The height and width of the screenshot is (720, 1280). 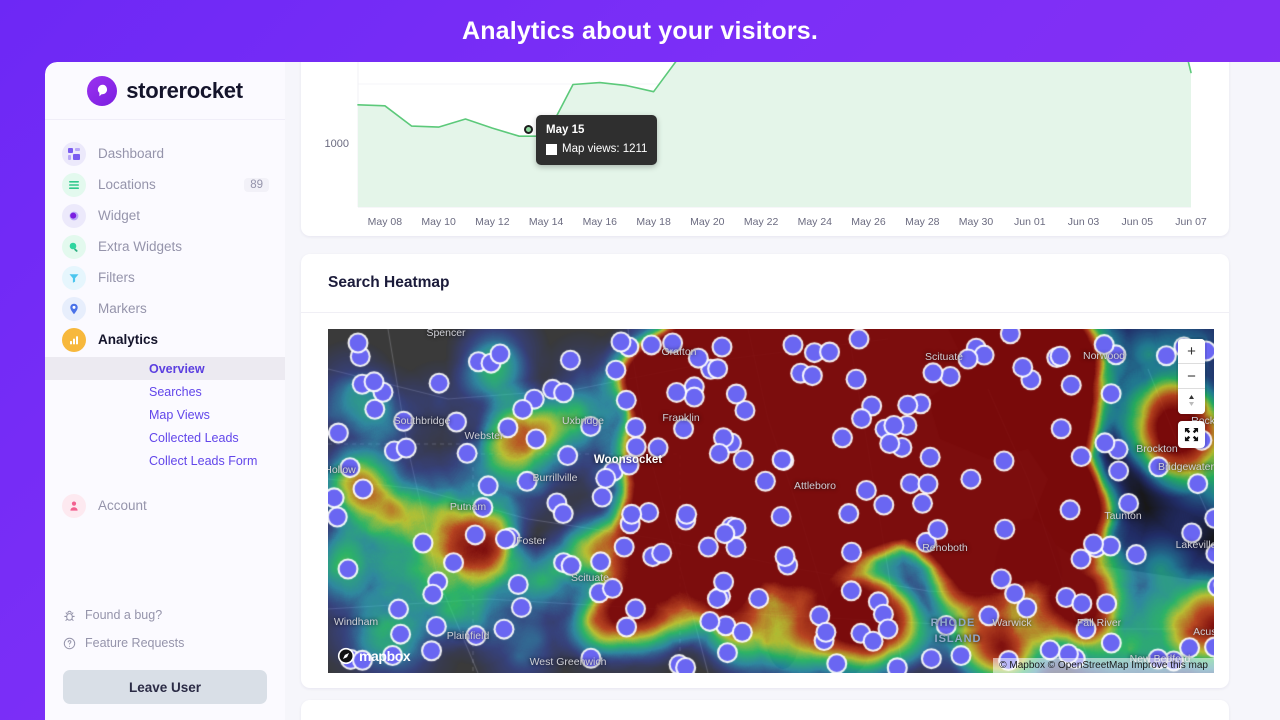 I want to click on subnav-item-overview: Overview, so click(x=165, y=368).